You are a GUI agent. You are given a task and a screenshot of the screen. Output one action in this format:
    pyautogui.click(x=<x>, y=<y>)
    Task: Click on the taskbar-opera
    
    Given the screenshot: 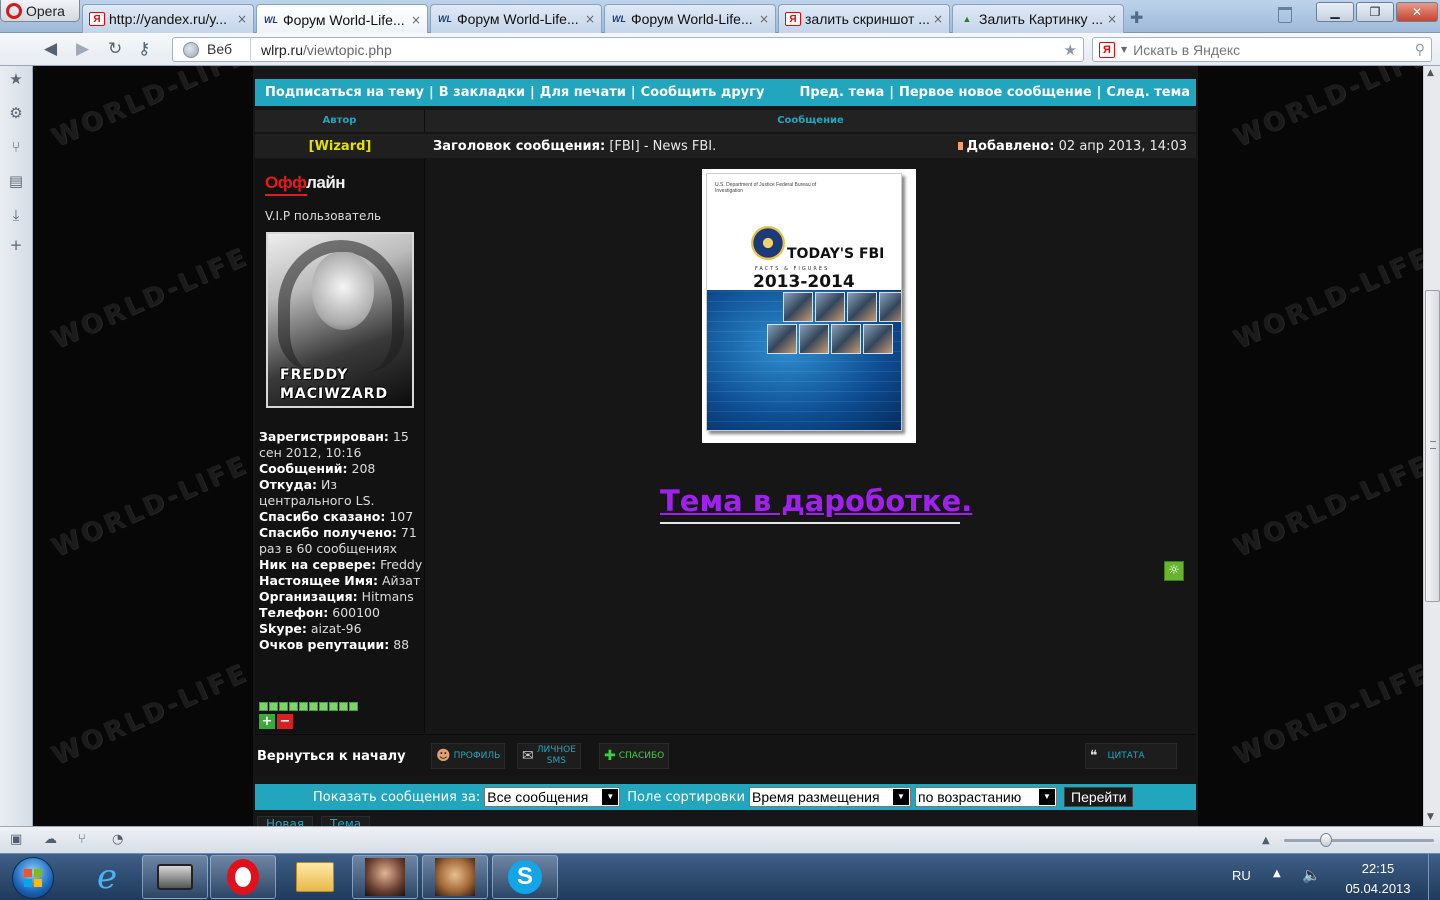 What is the action you would take?
    pyautogui.click(x=243, y=877)
    